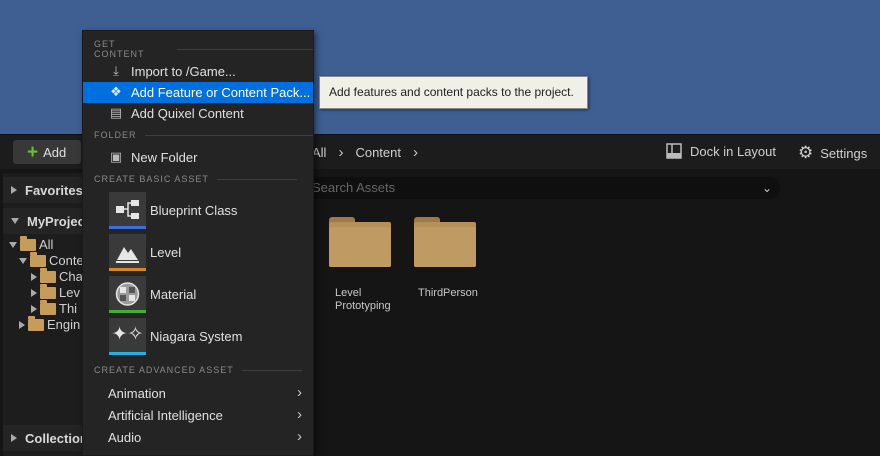 This screenshot has height=456, width=880. I want to click on tree-item-engine: Engin, so click(50, 323).